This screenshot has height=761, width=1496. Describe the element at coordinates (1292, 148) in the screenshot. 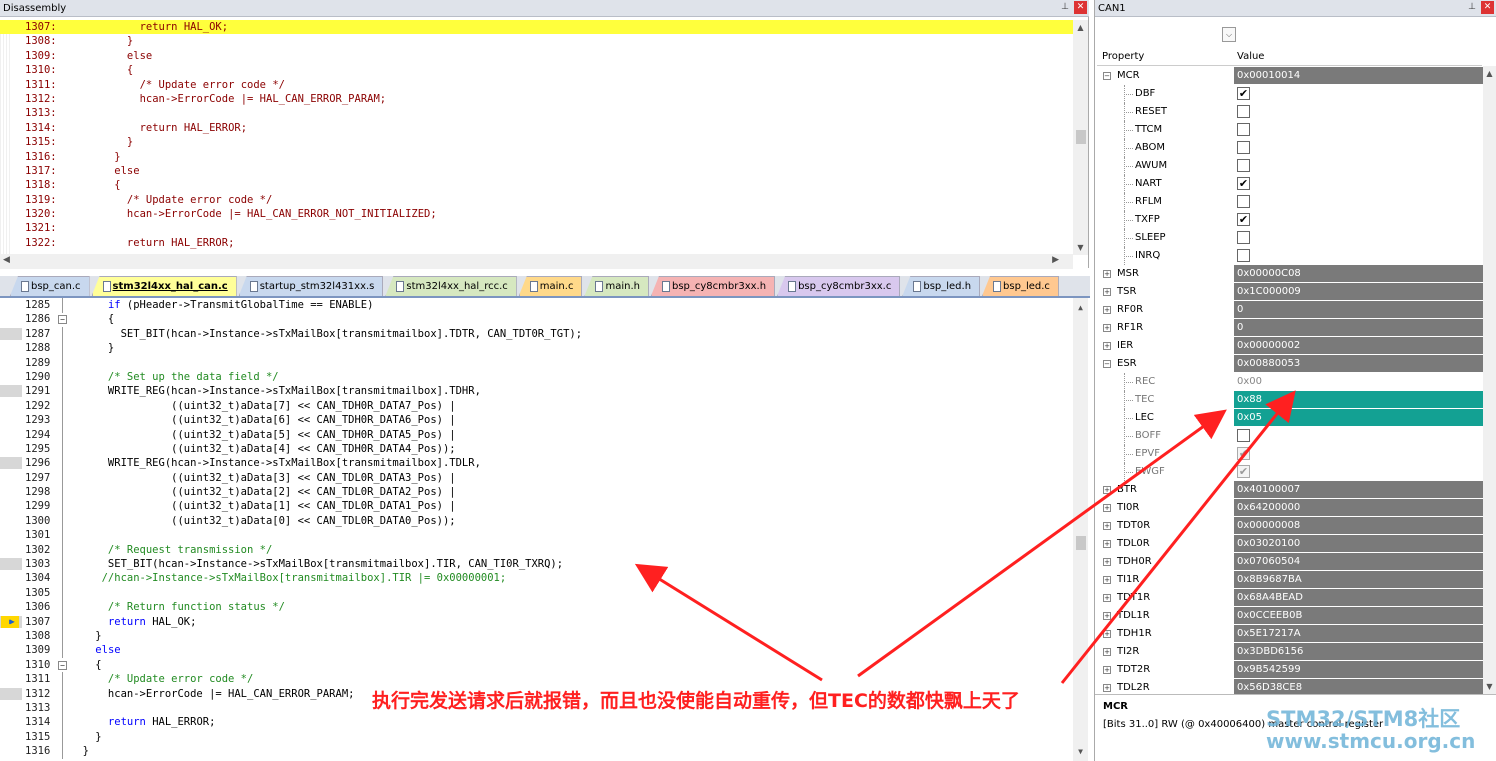

I see `register-row-abom: ABOM` at that location.